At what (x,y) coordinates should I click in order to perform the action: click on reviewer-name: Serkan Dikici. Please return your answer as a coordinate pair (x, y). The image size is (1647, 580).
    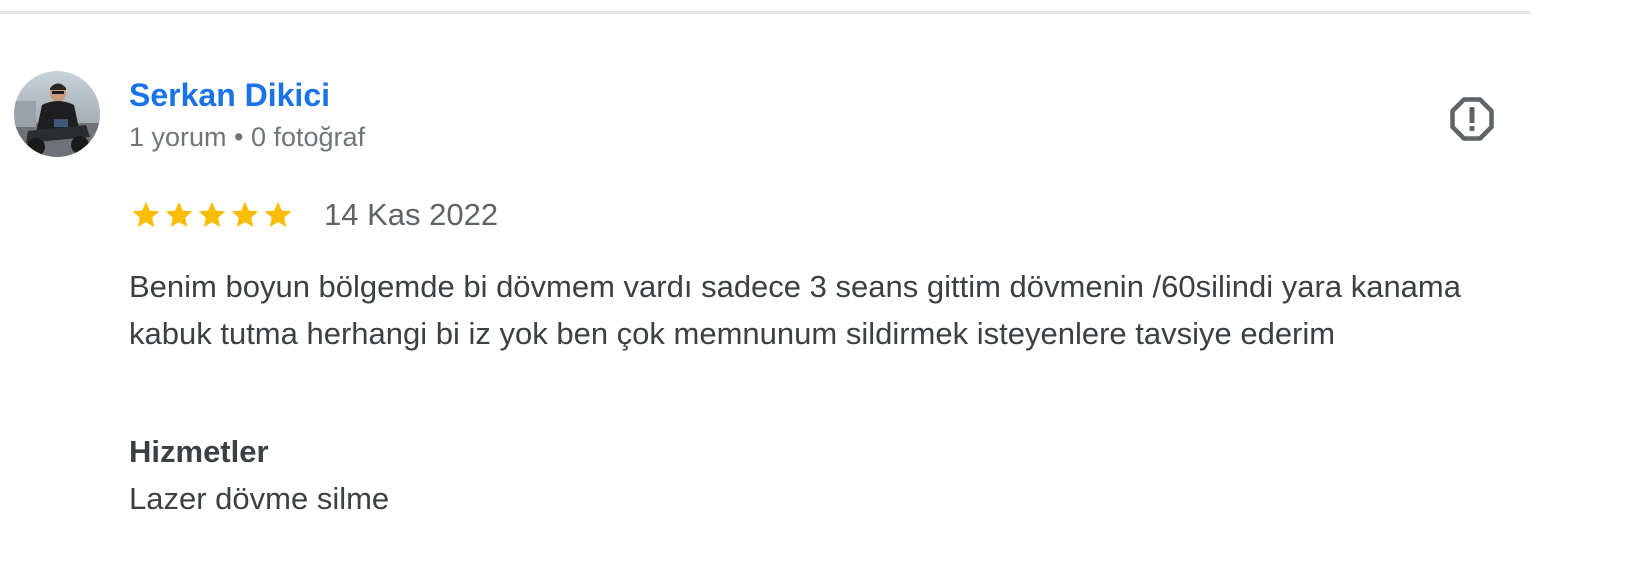
    Looking at the image, I should click on (229, 95).